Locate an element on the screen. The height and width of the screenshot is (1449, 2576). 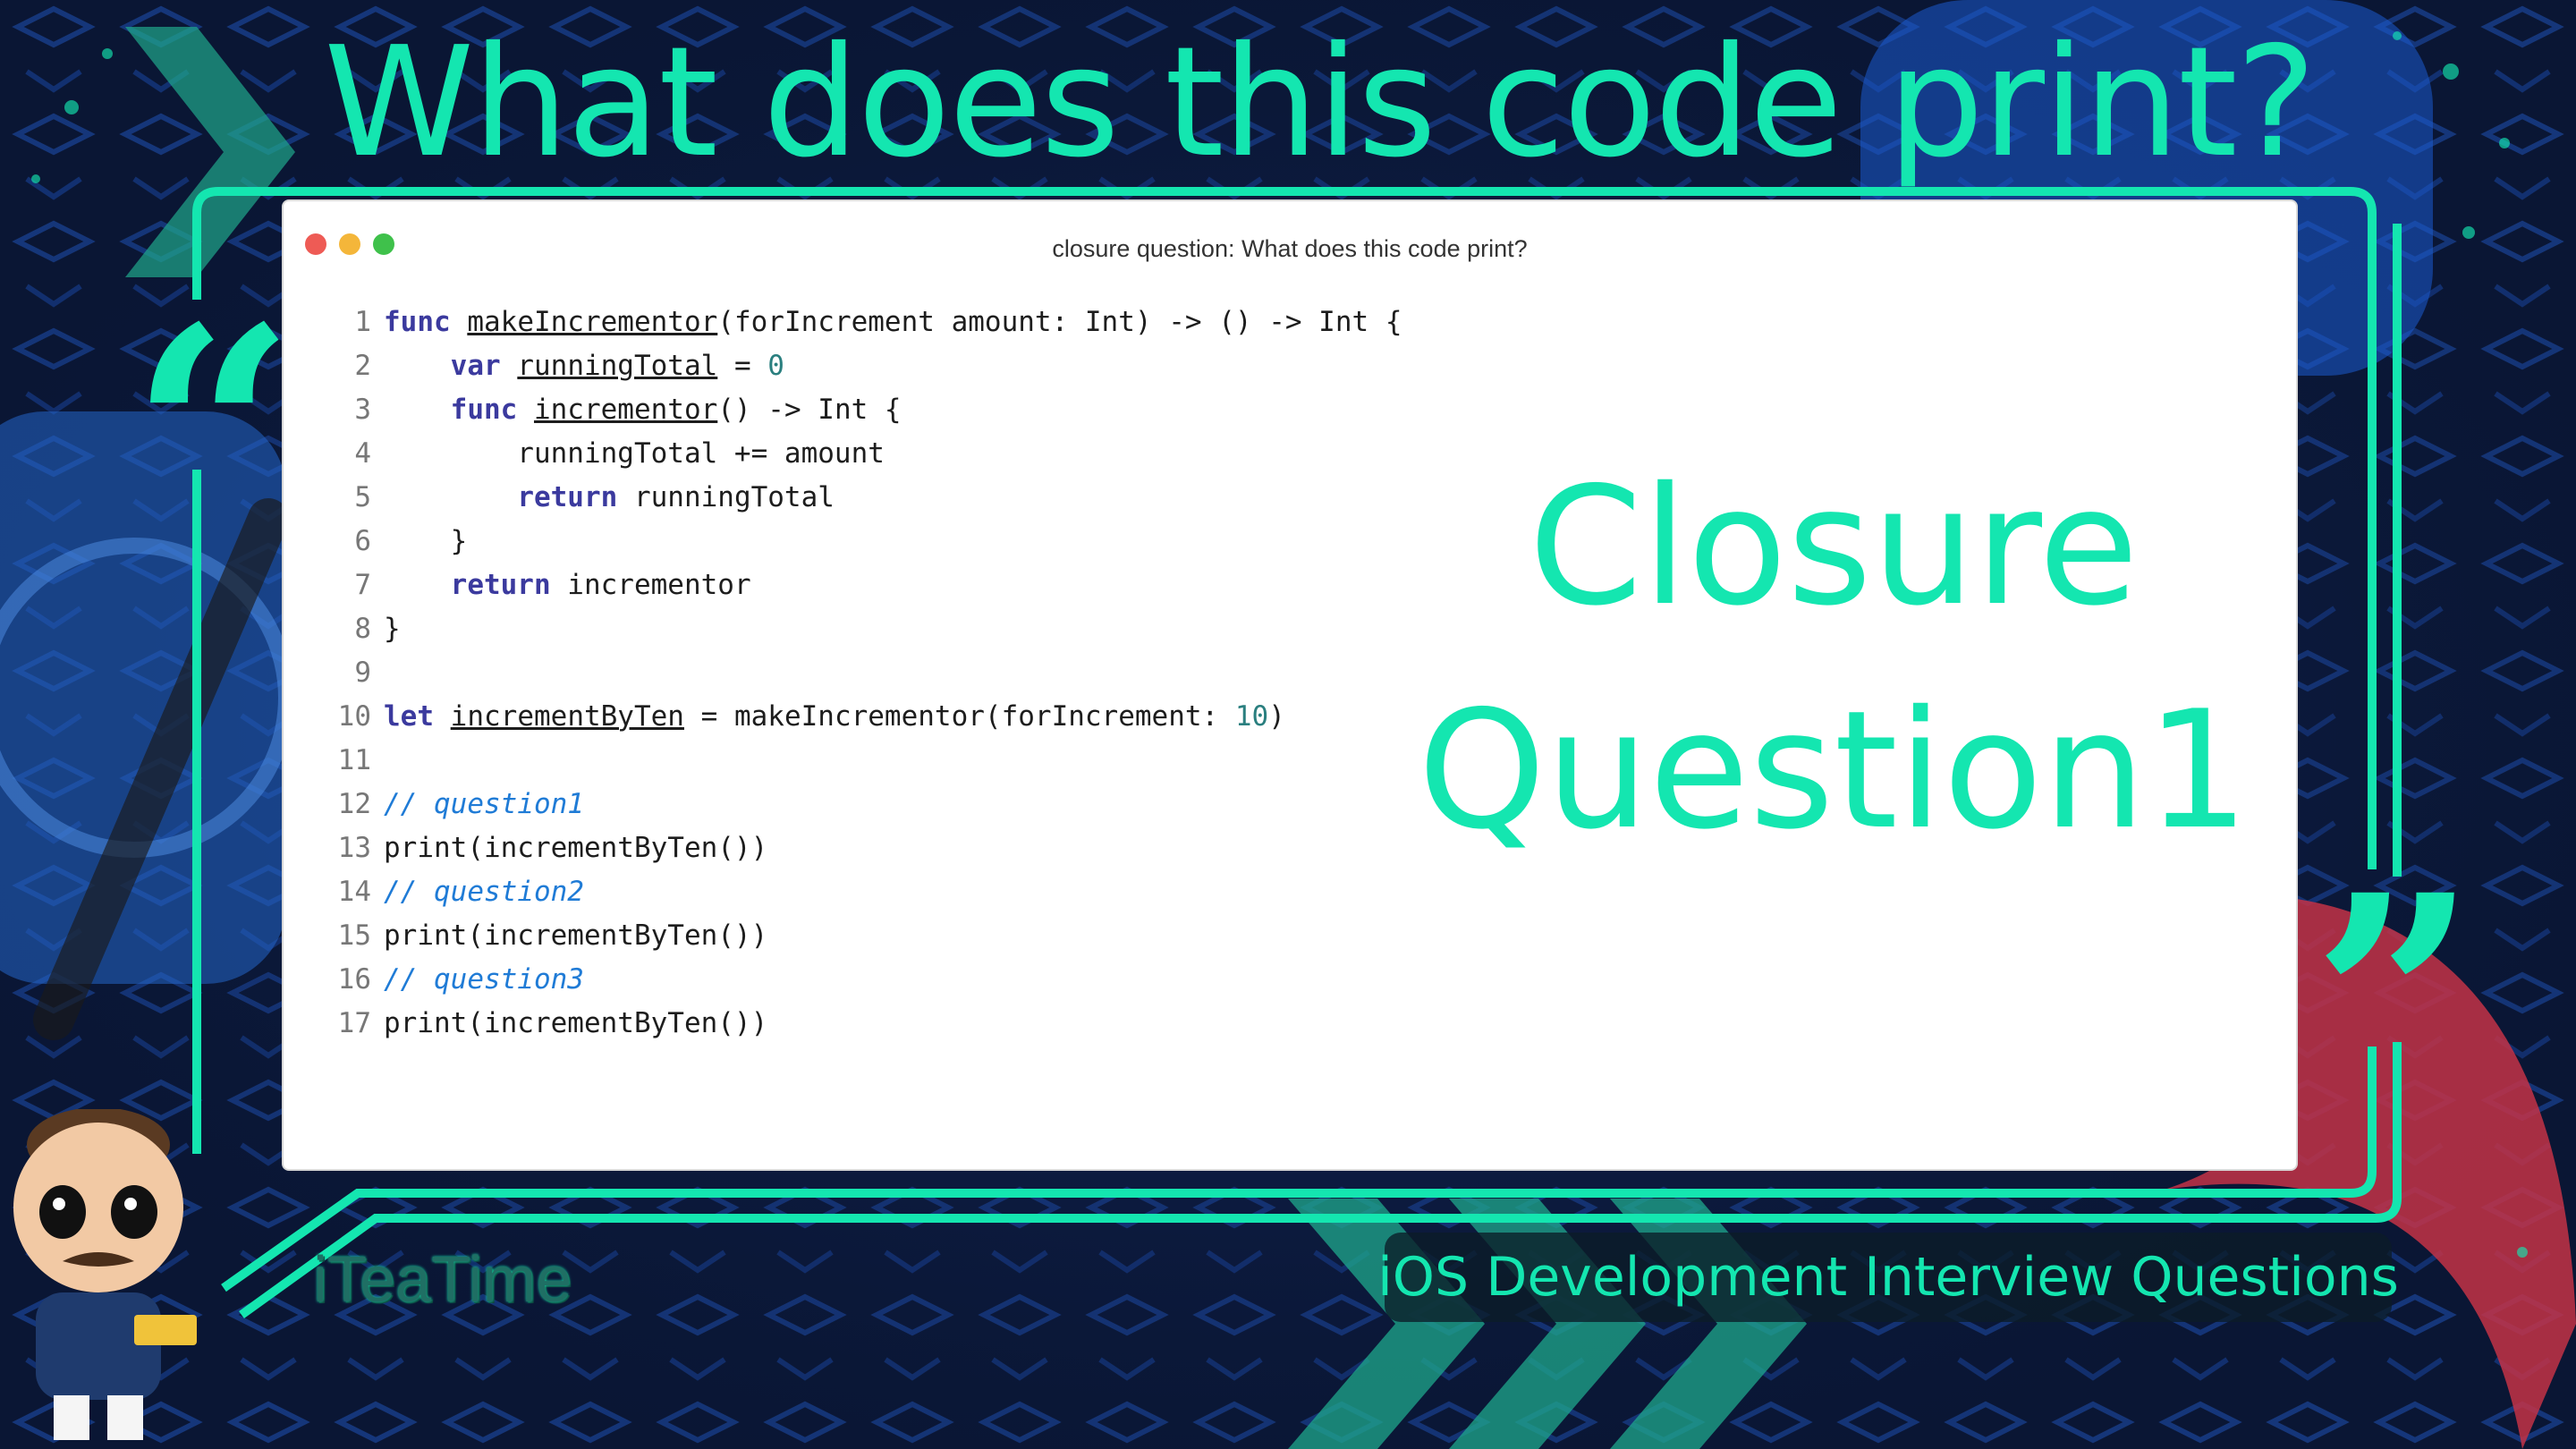
line-number: 11 is located at coordinates (354, 759).